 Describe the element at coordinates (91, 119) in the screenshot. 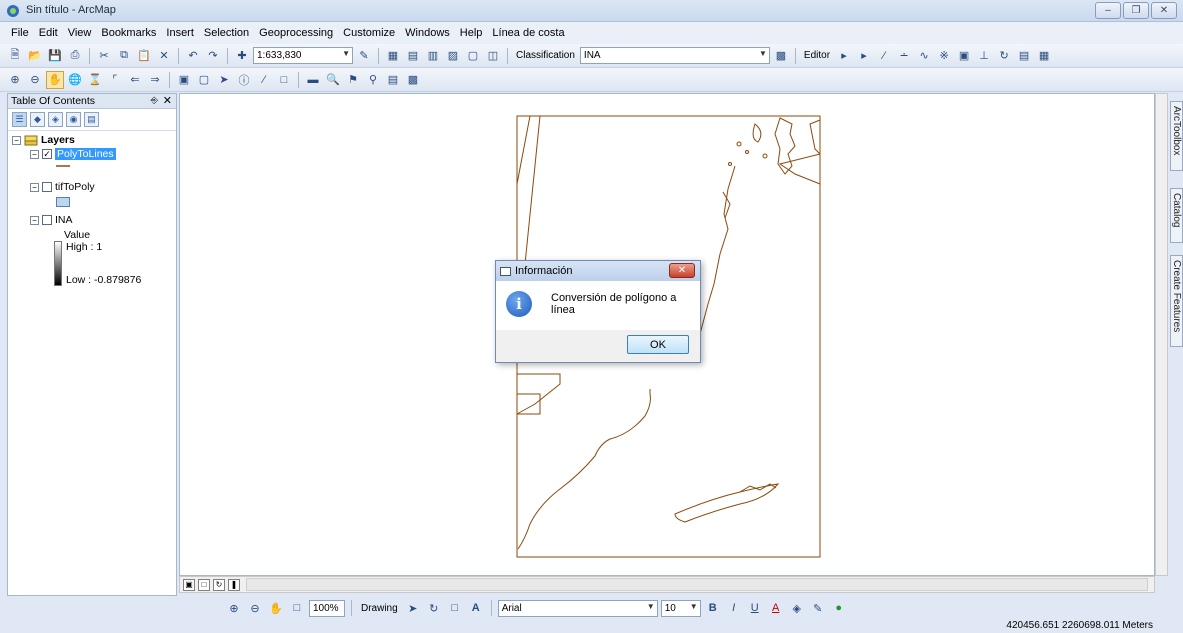

I see `options-icon: ▤` at that location.